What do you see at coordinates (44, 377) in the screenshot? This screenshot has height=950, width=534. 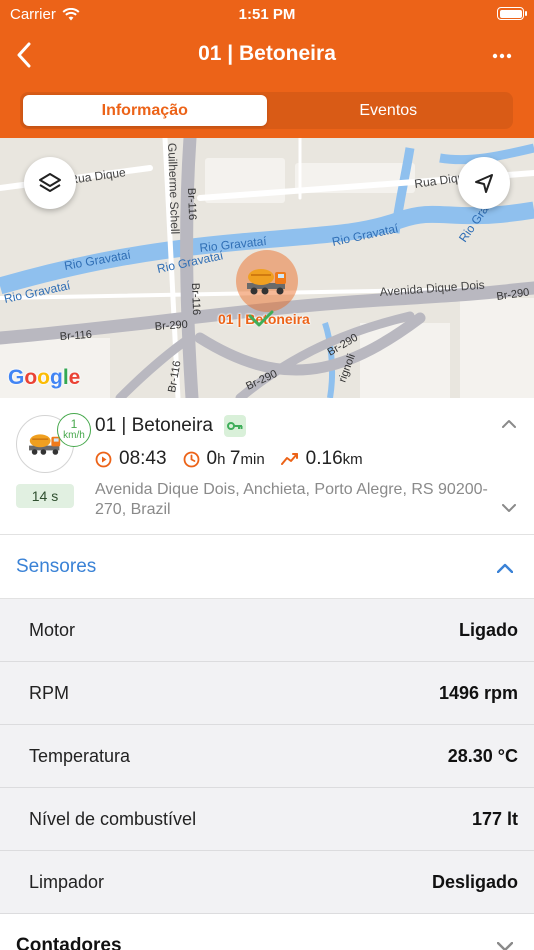 I see `google-logo: Google` at bounding box center [44, 377].